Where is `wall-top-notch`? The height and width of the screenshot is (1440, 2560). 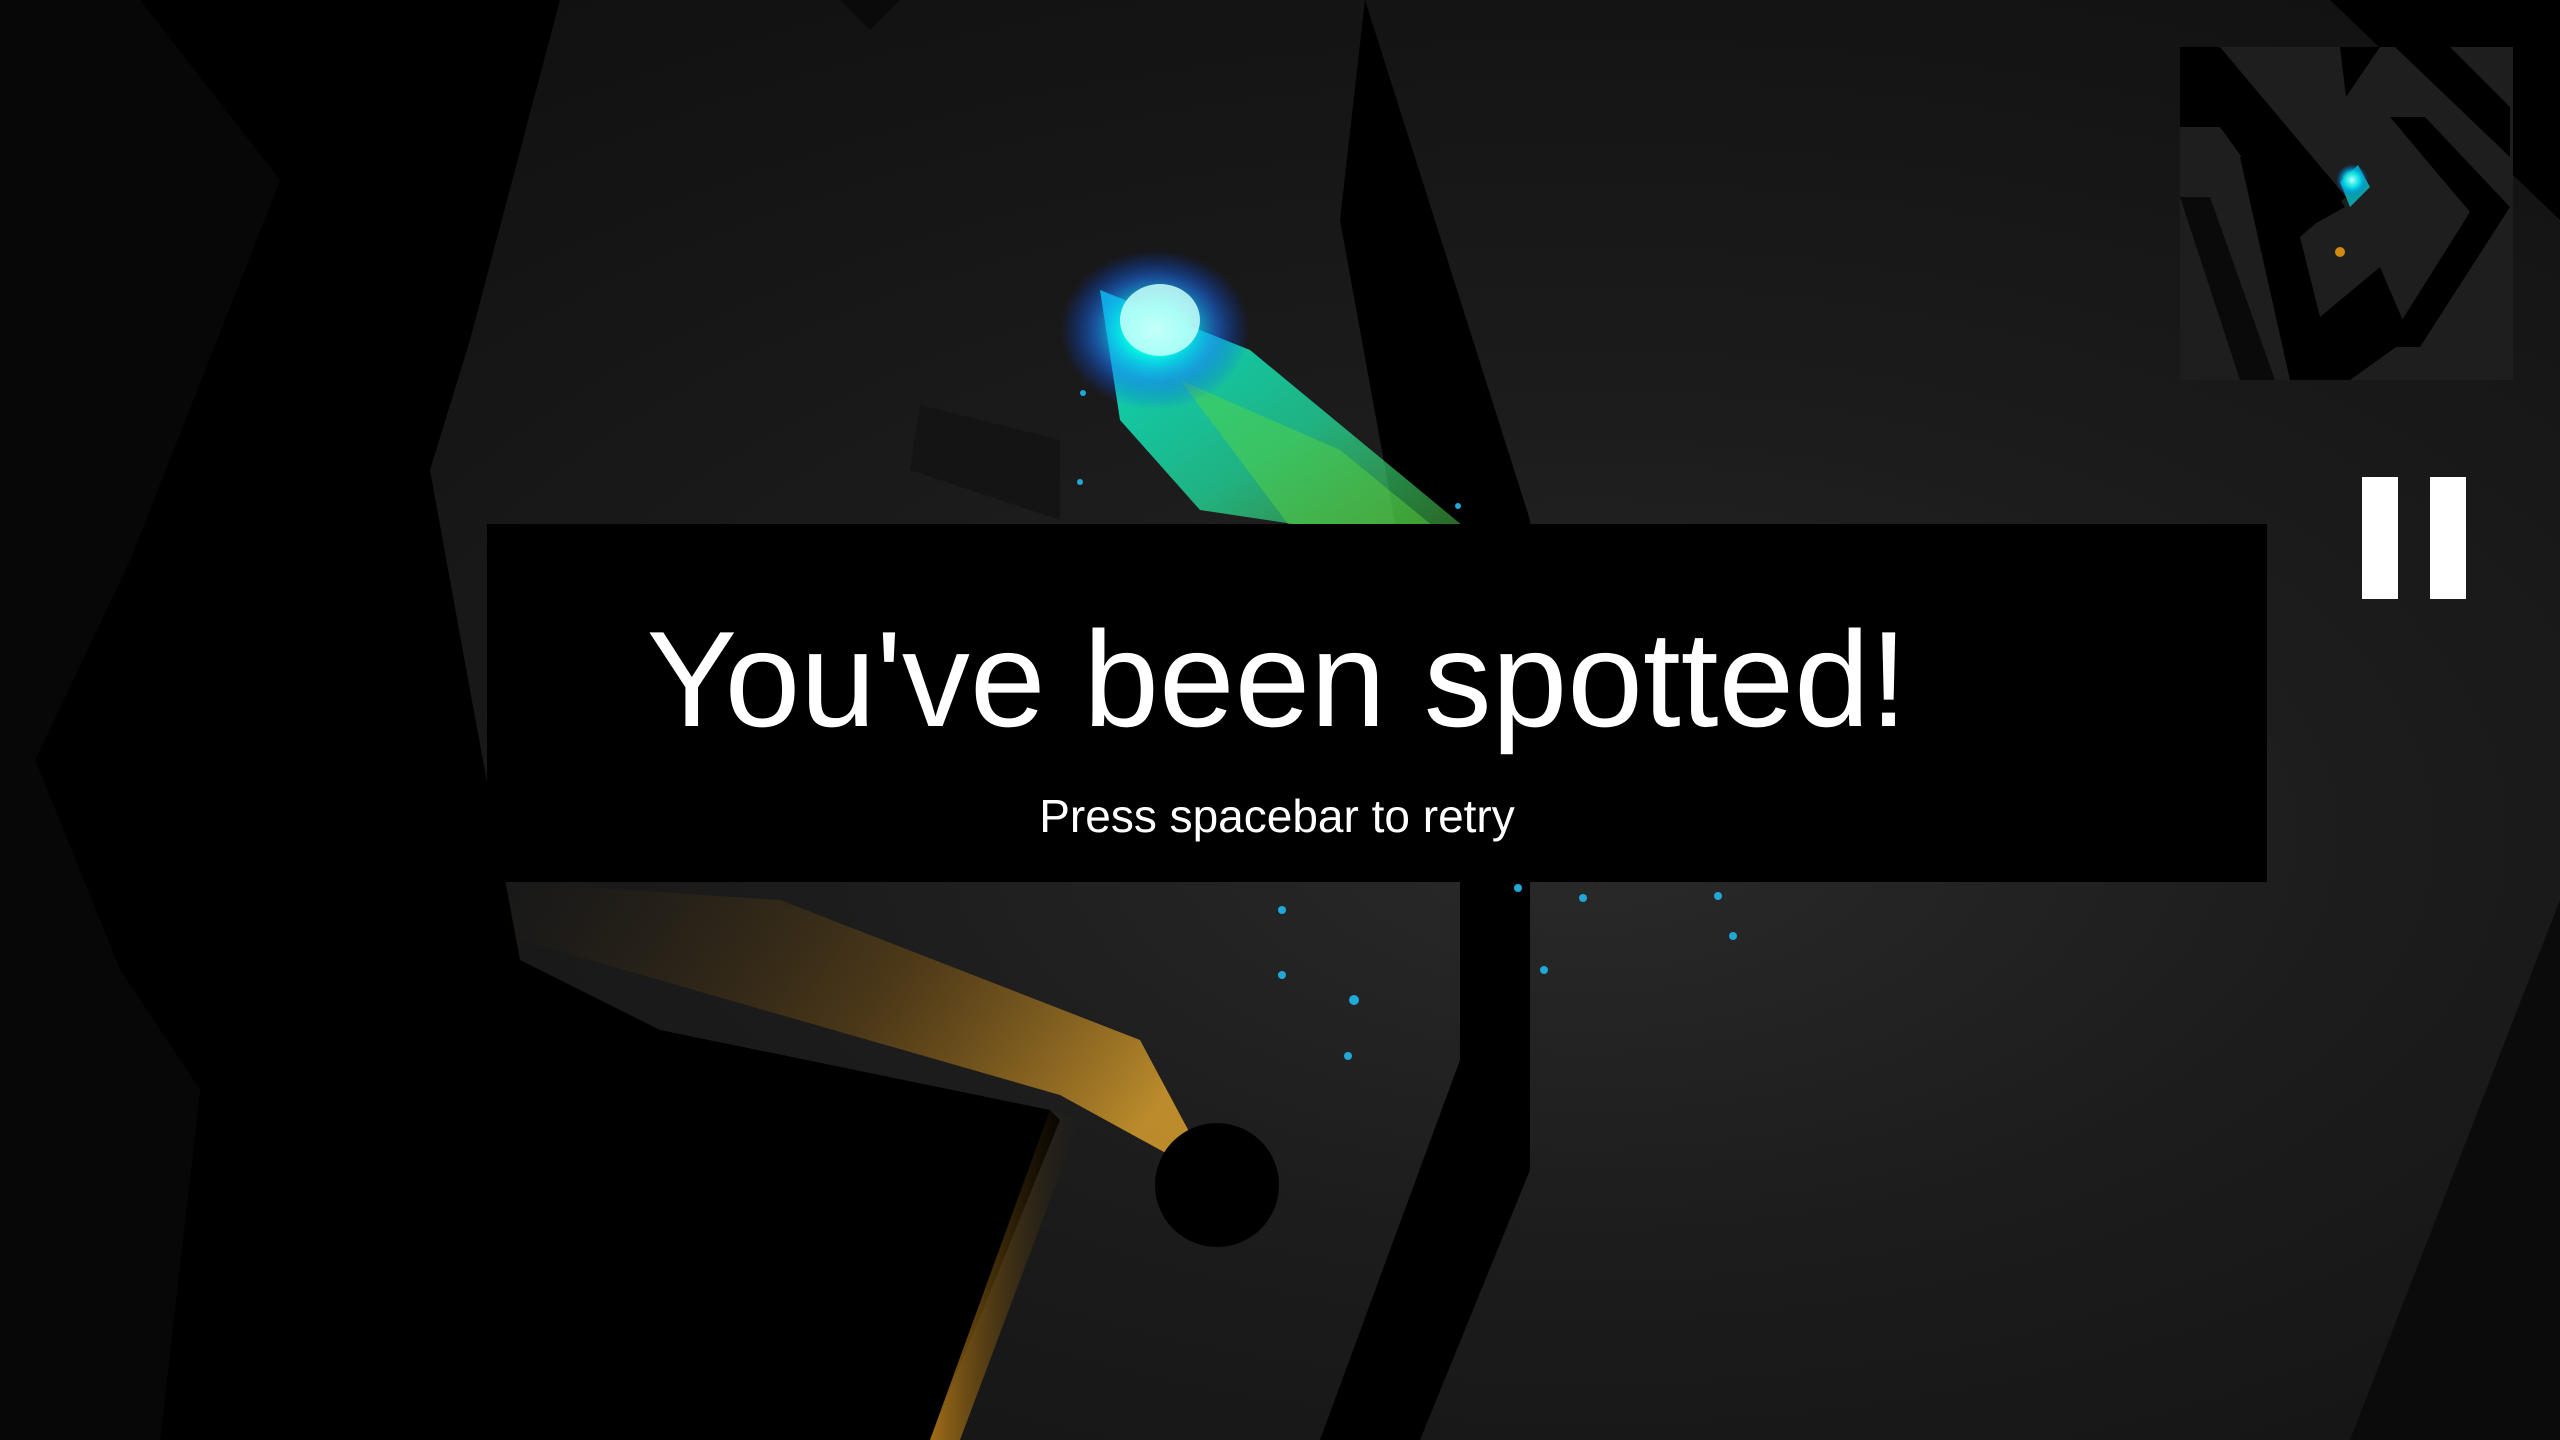 wall-top-notch is located at coordinates (870, 15).